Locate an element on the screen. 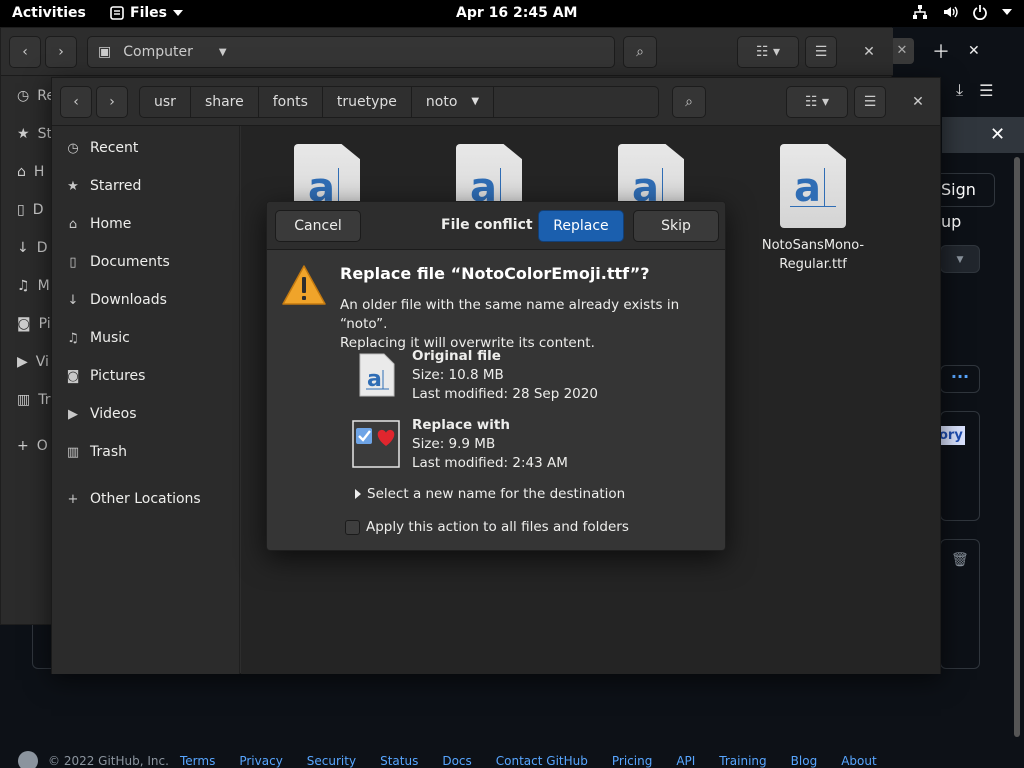 The image size is (1024, 768). replace-button: Replace is located at coordinates (581, 226).